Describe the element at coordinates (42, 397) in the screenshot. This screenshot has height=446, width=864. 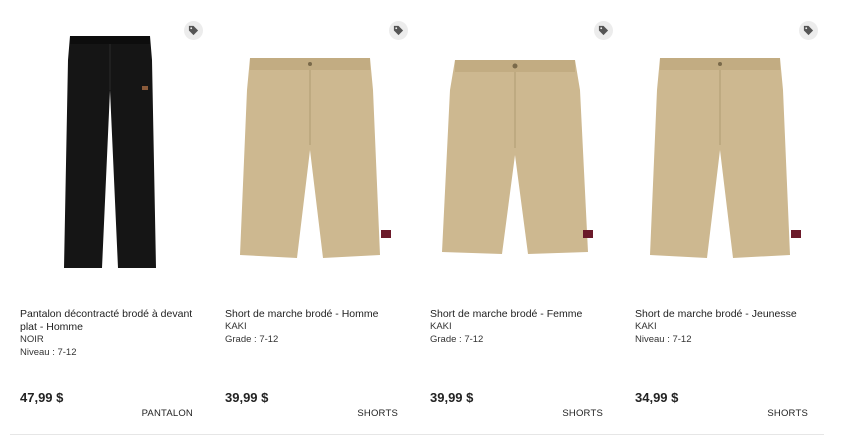
I see `product-price: 47,99 $` at that location.